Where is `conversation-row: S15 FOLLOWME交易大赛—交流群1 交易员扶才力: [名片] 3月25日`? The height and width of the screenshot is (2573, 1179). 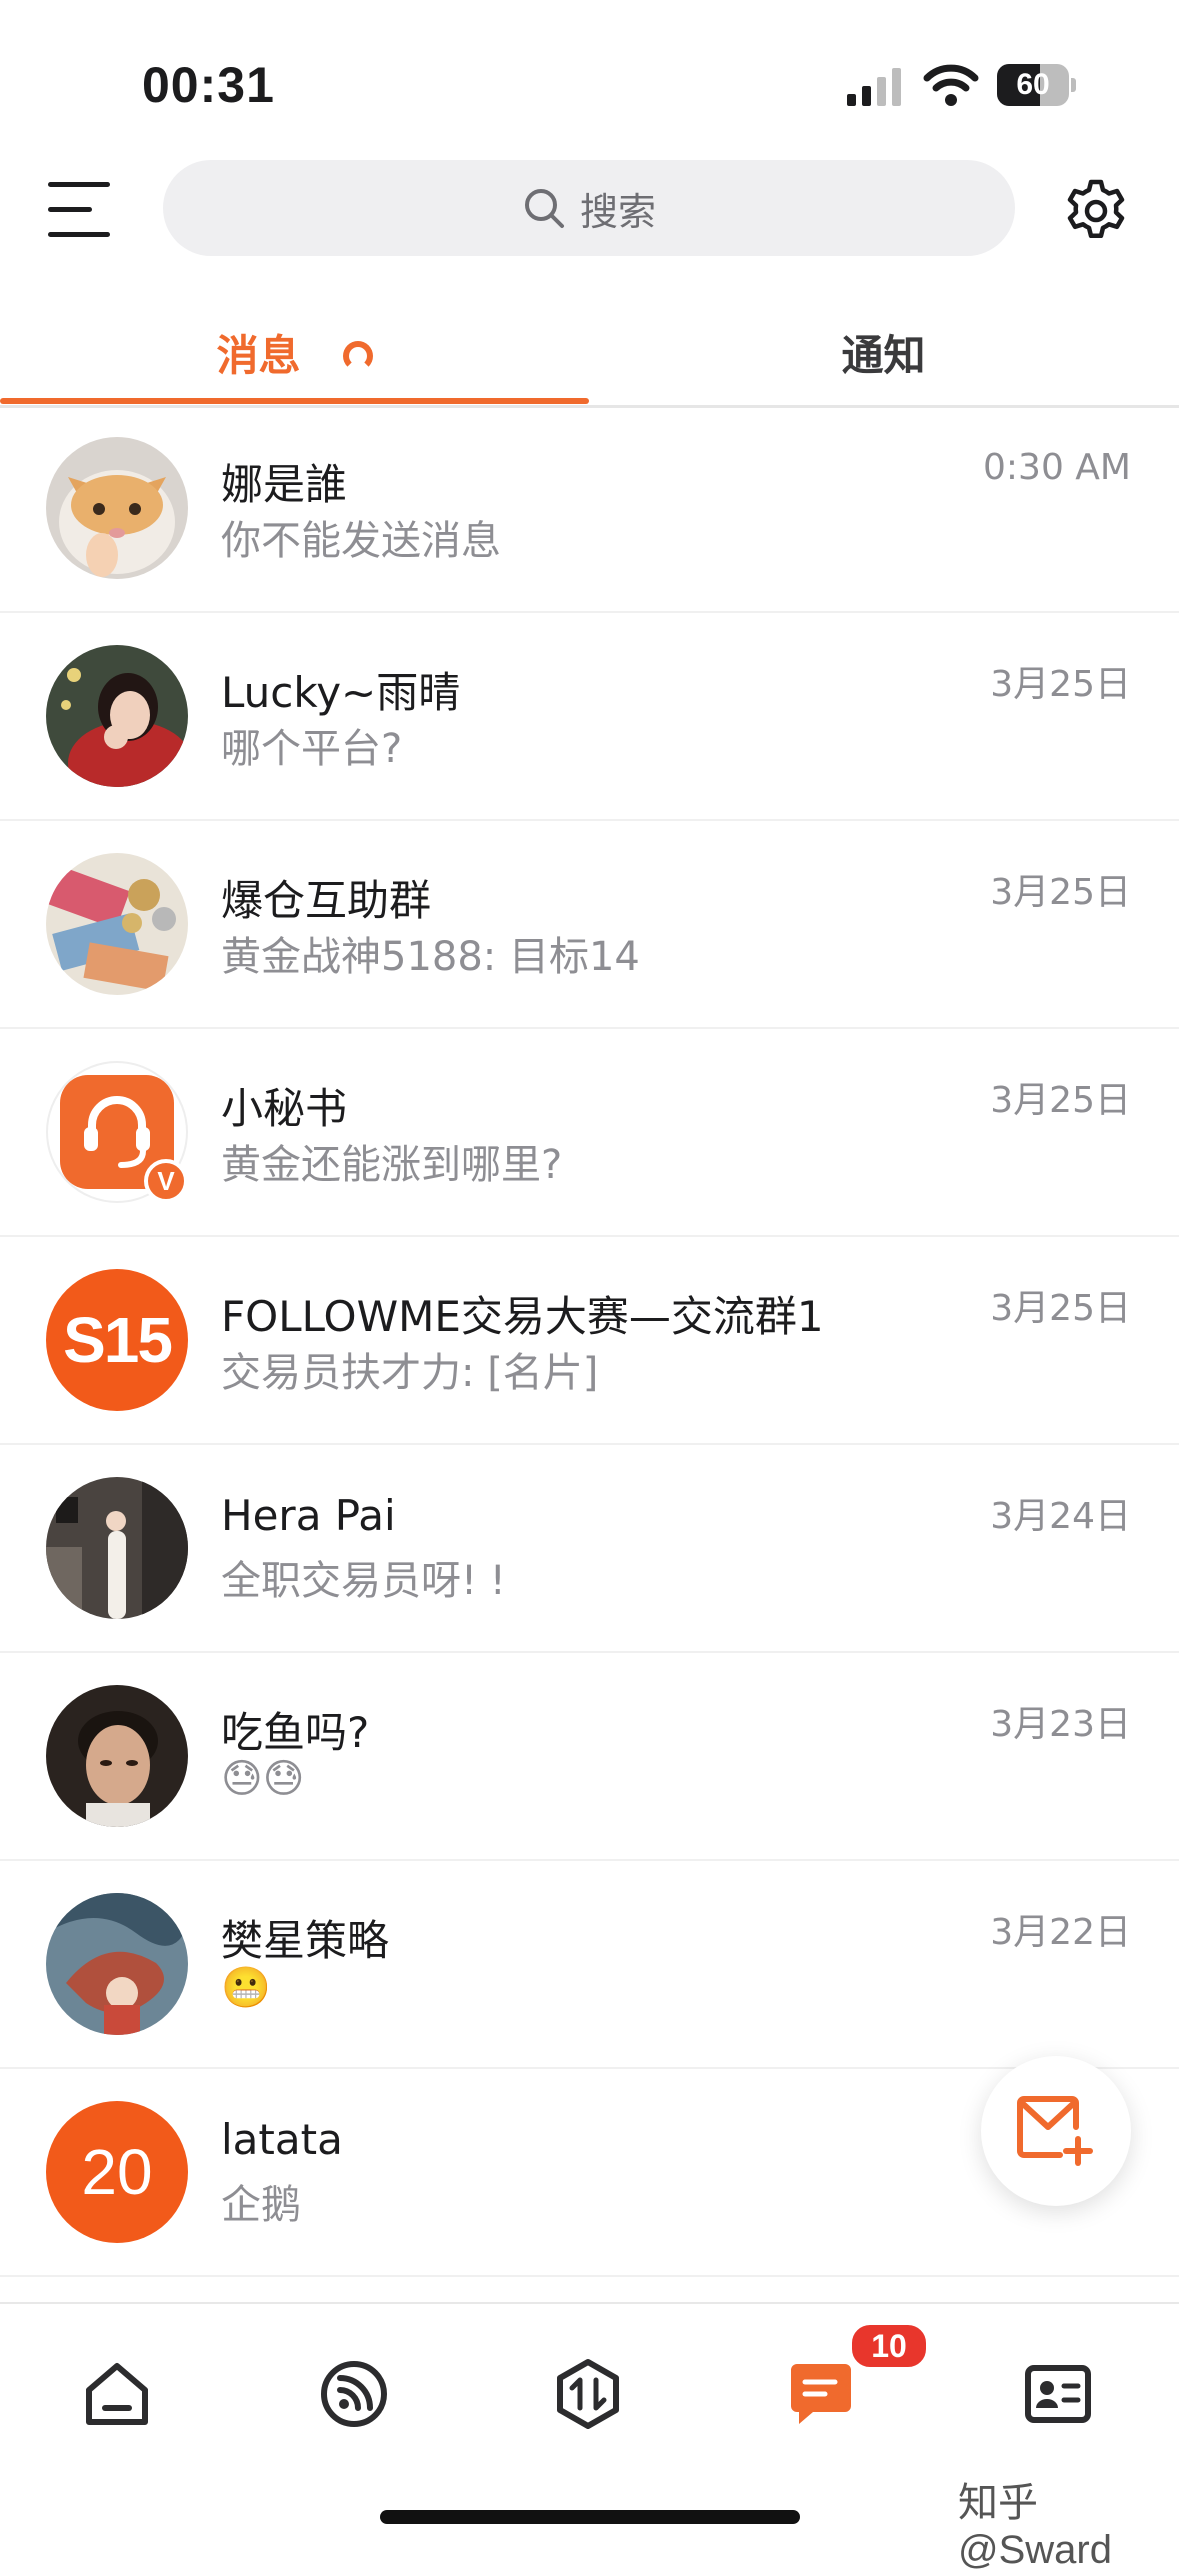 conversation-row: S15 FOLLOWME交易大赛—交流群1 交易员扶才力: [名片] 3月25日 is located at coordinates (589, 1341).